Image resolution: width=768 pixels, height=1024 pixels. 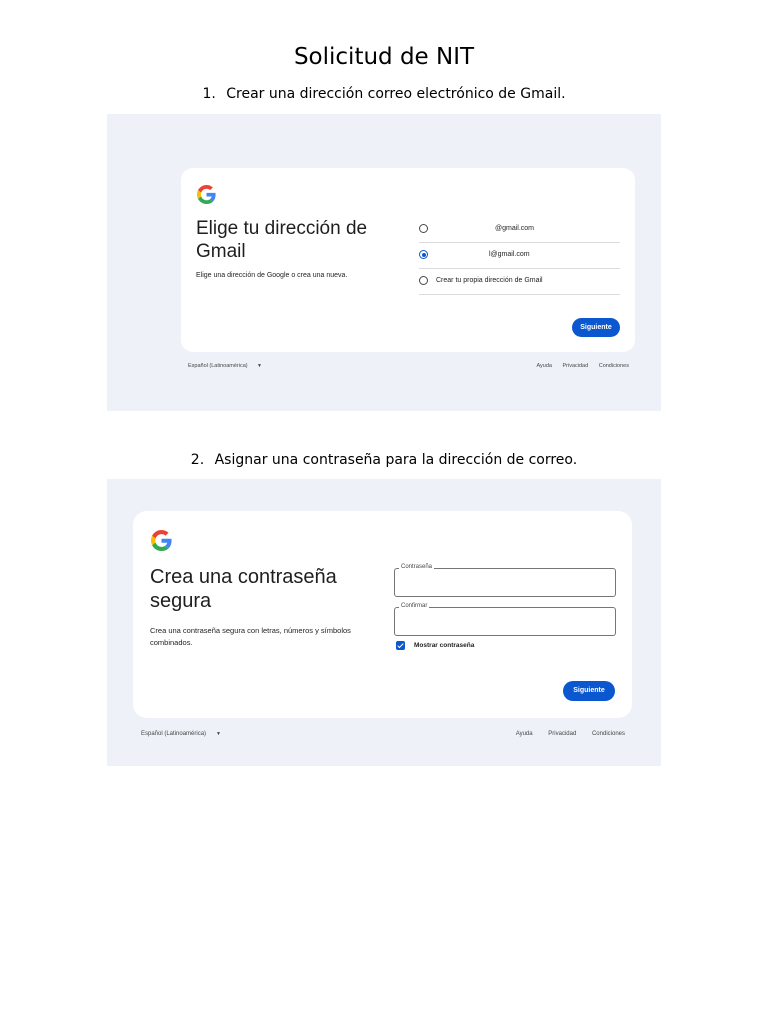 I want to click on step-number: 2., so click(x=197, y=460).